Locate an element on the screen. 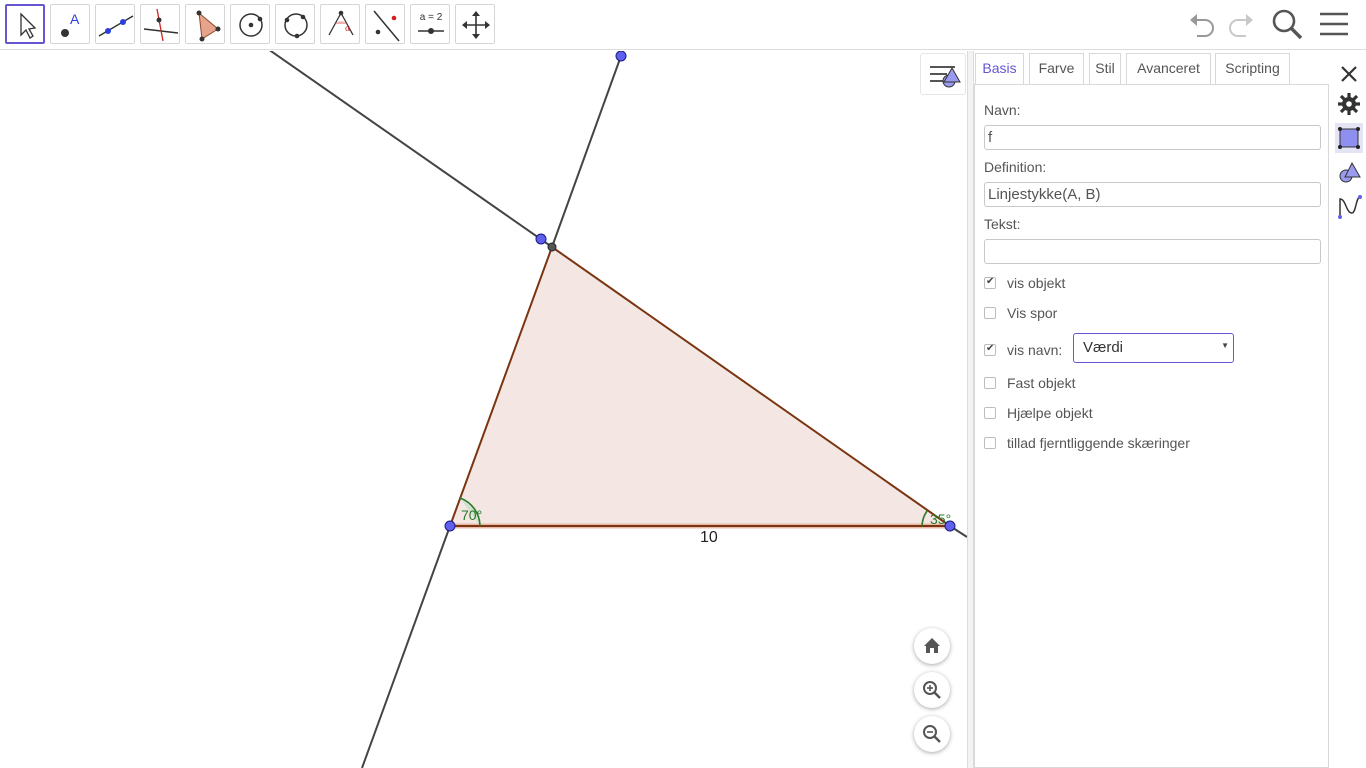 The width and height of the screenshot is (1366, 768). toolbar: A α a = 2 is located at coordinates (683, 25).